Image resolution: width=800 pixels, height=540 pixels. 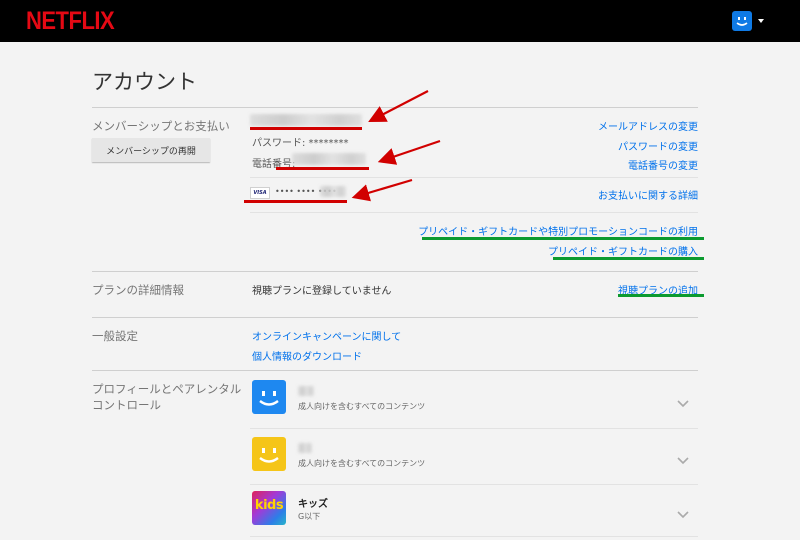 What do you see at coordinates (648, 194) in the screenshot?
I see `billing-details-link: お支払いに関する詳細` at bounding box center [648, 194].